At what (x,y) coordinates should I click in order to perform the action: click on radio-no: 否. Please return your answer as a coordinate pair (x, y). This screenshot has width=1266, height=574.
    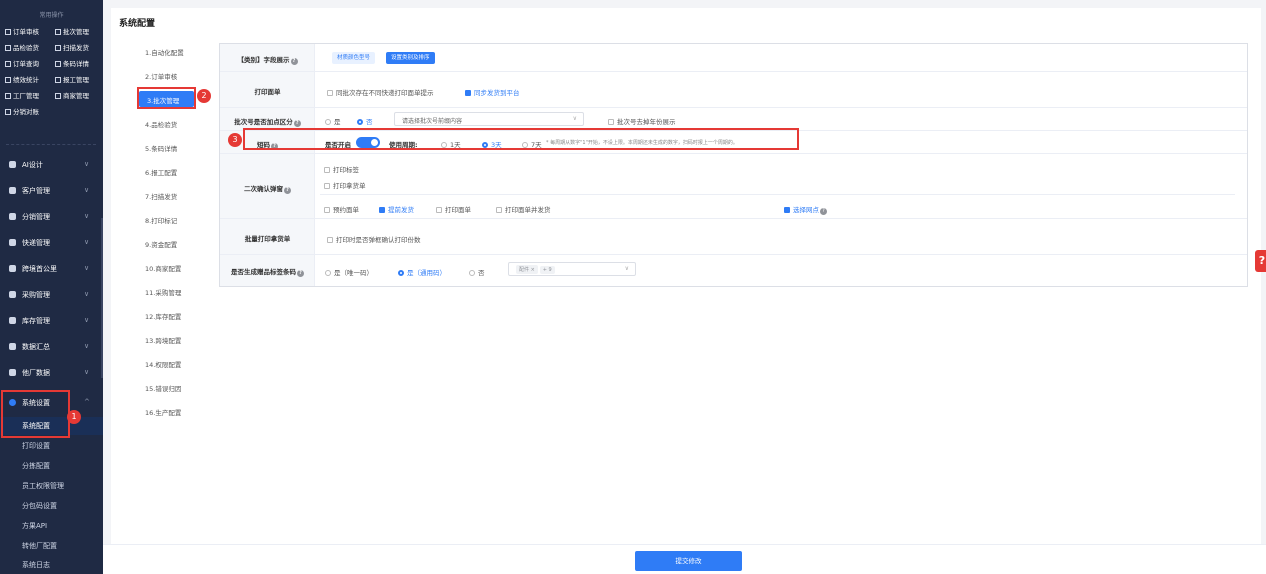
    Looking at the image, I should click on (365, 121).